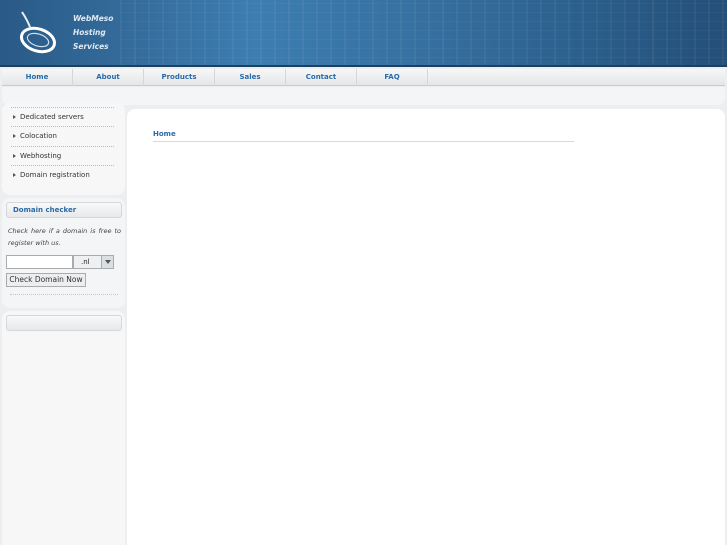  What do you see at coordinates (55, 175) in the screenshot?
I see `sidebar-item-label: Domain registration` at bounding box center [55, 175].